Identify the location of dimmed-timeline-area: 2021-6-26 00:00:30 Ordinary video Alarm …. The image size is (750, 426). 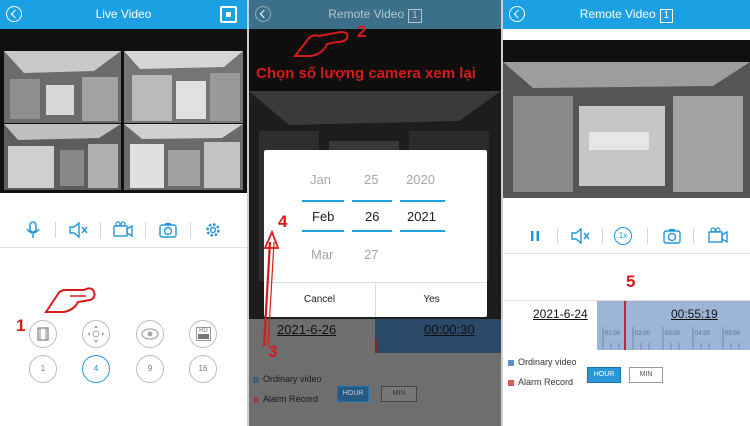
(375, 372).